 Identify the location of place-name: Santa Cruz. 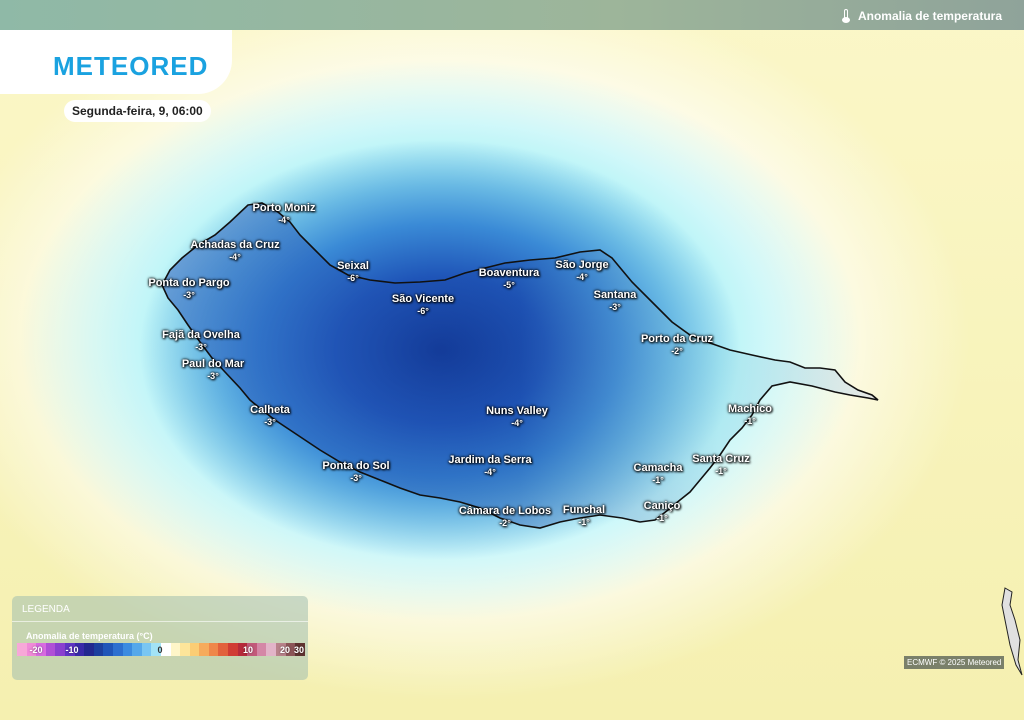
(721, 459).